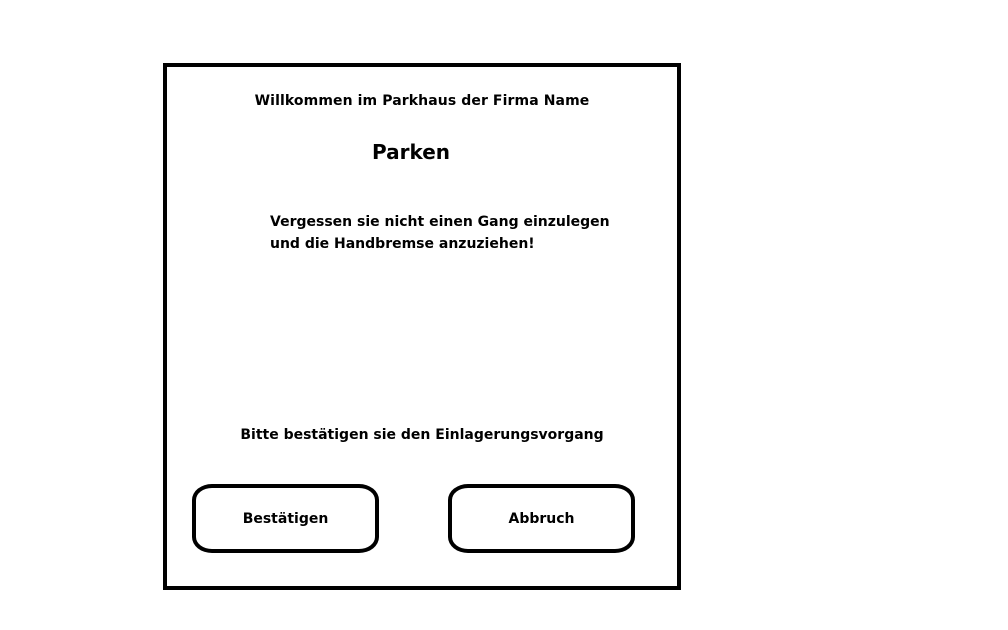 This screenshot has height=630, width=1008. I want to click on confirm-button: Bestätigen, so click(285, 518).